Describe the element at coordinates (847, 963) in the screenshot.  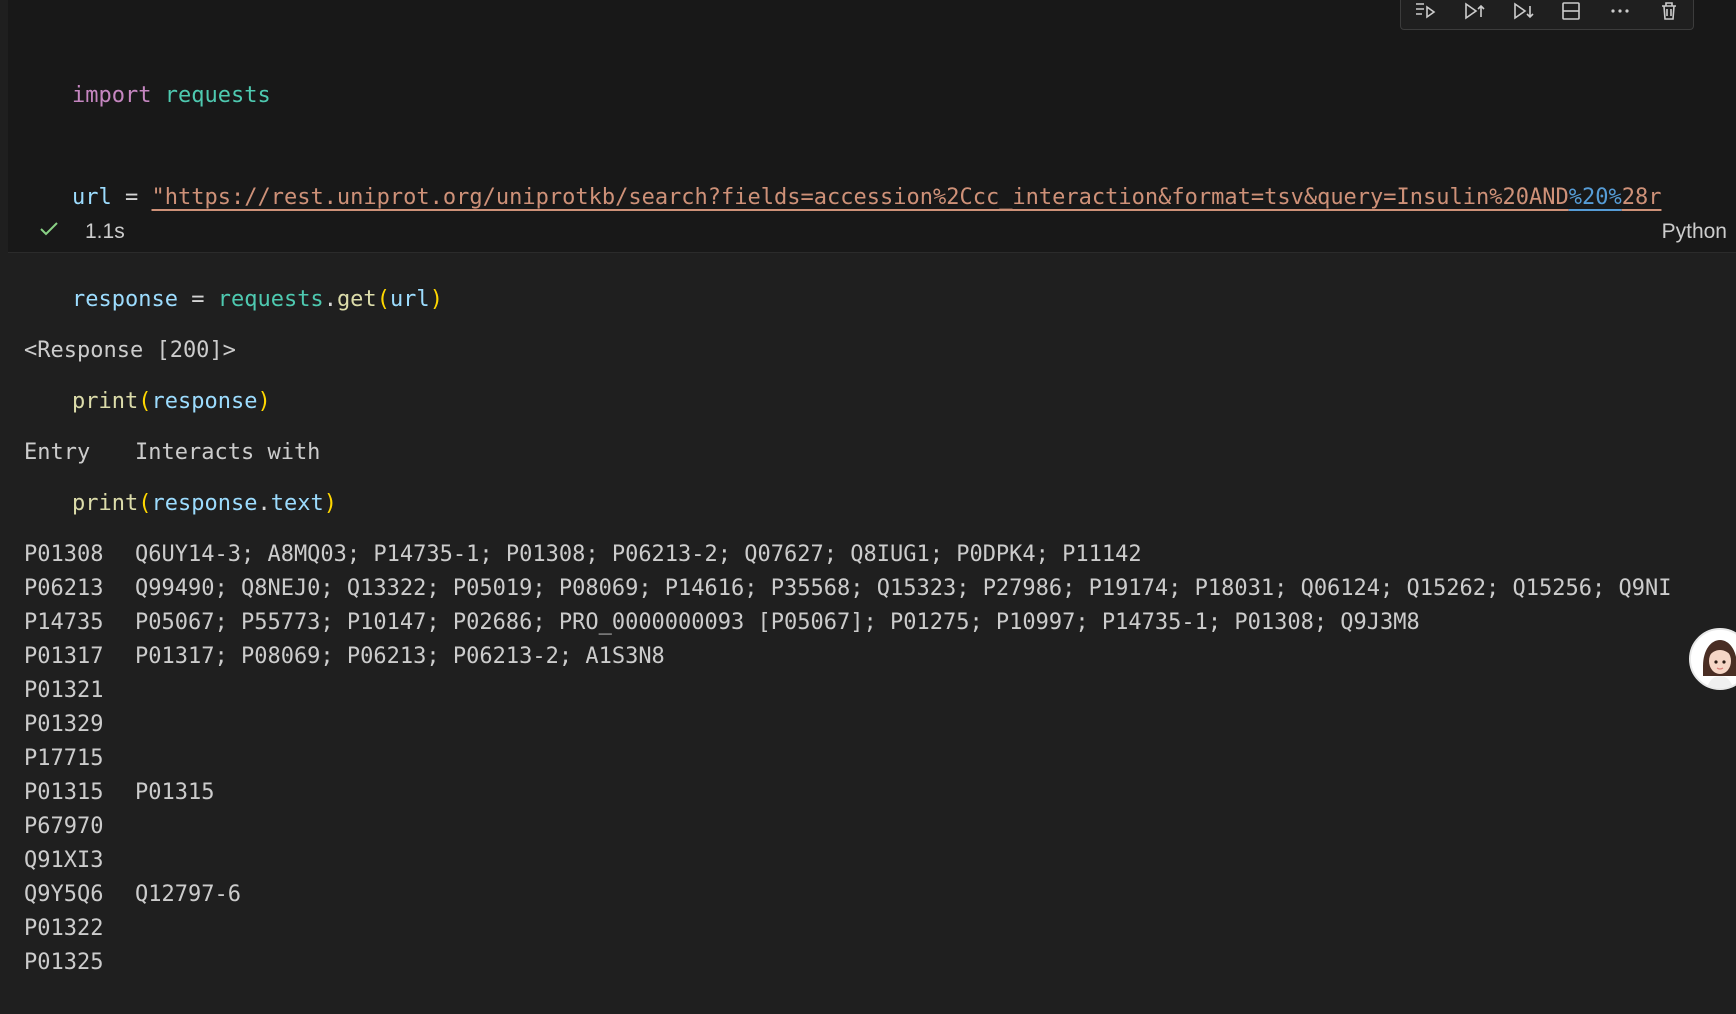
I see `output-row: P01325` at that location.